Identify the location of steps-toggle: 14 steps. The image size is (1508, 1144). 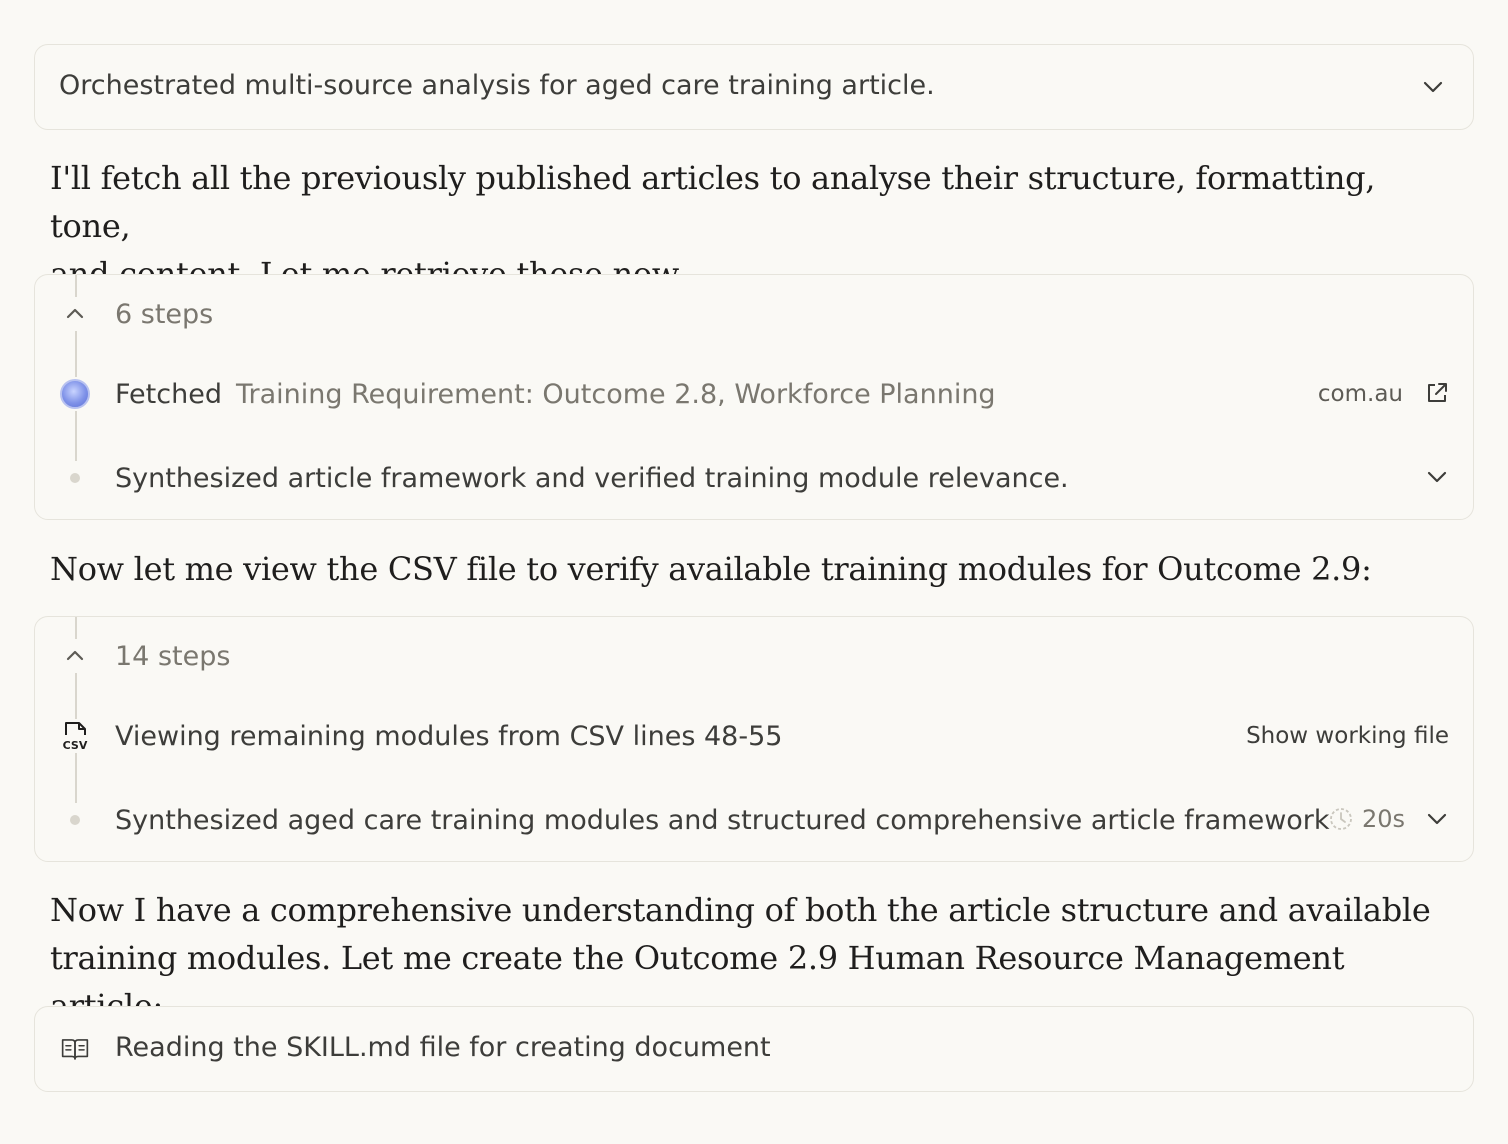
(754, 655).